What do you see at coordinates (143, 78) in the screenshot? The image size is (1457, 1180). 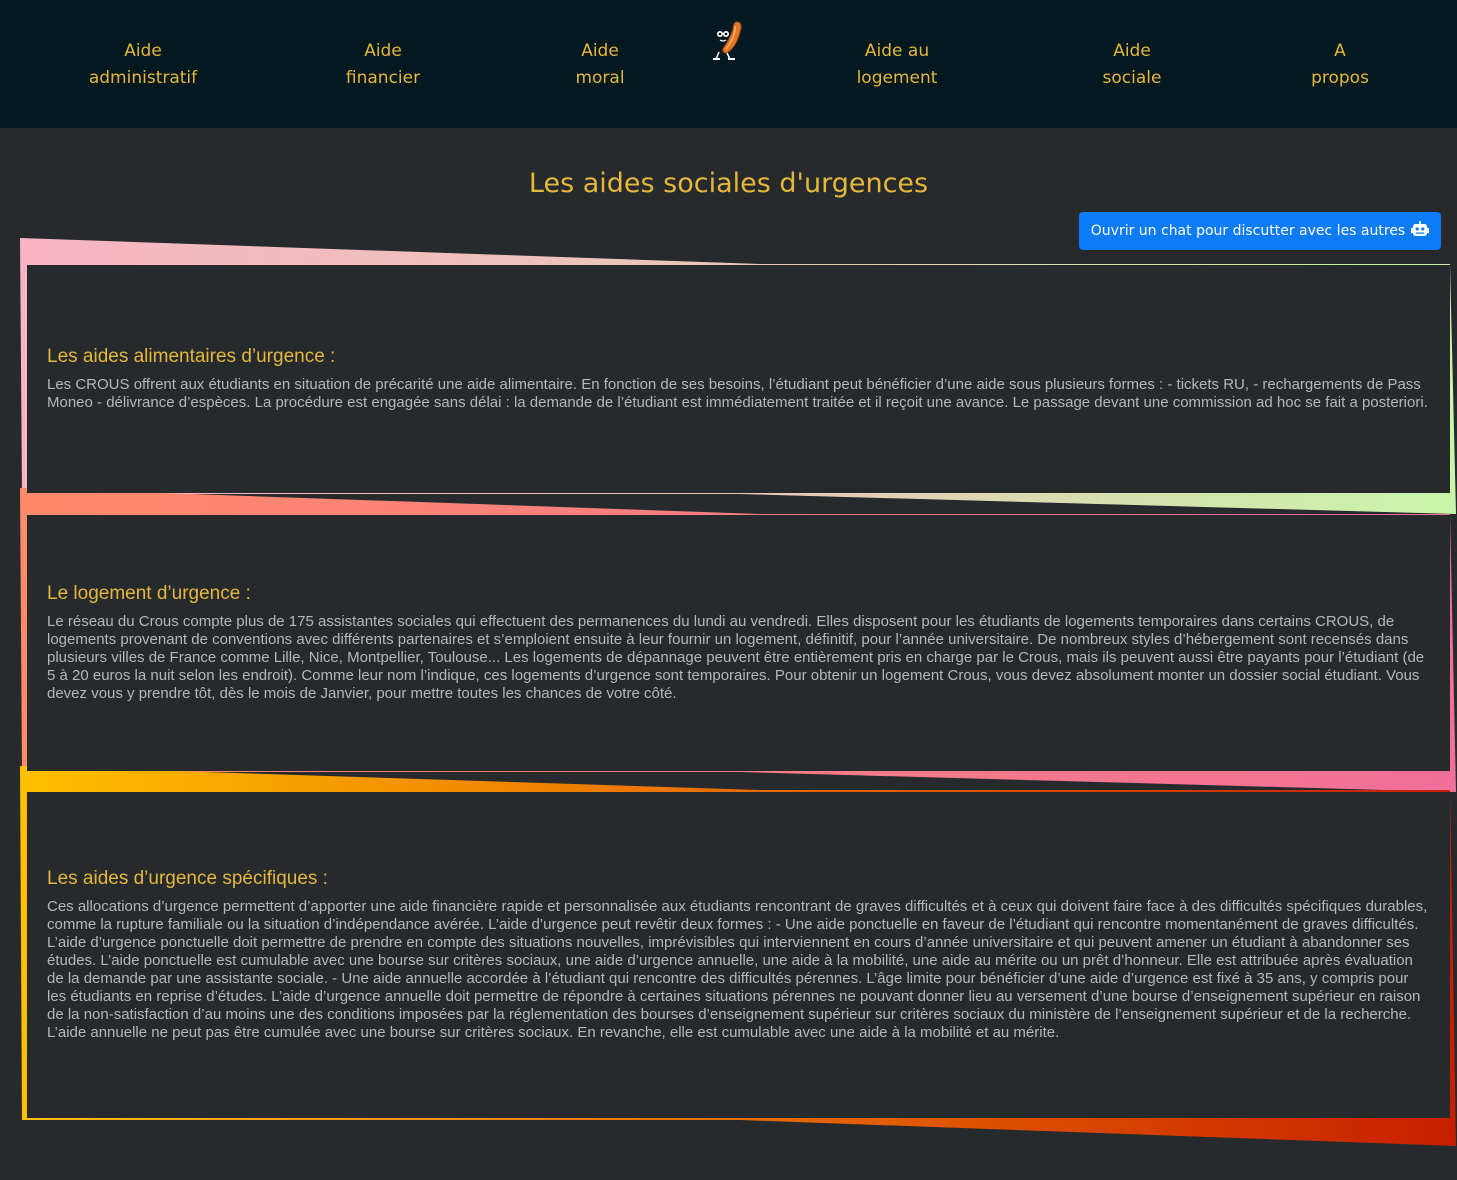 I see `nav-link-line: administratif` at bounding box center [143, 78].